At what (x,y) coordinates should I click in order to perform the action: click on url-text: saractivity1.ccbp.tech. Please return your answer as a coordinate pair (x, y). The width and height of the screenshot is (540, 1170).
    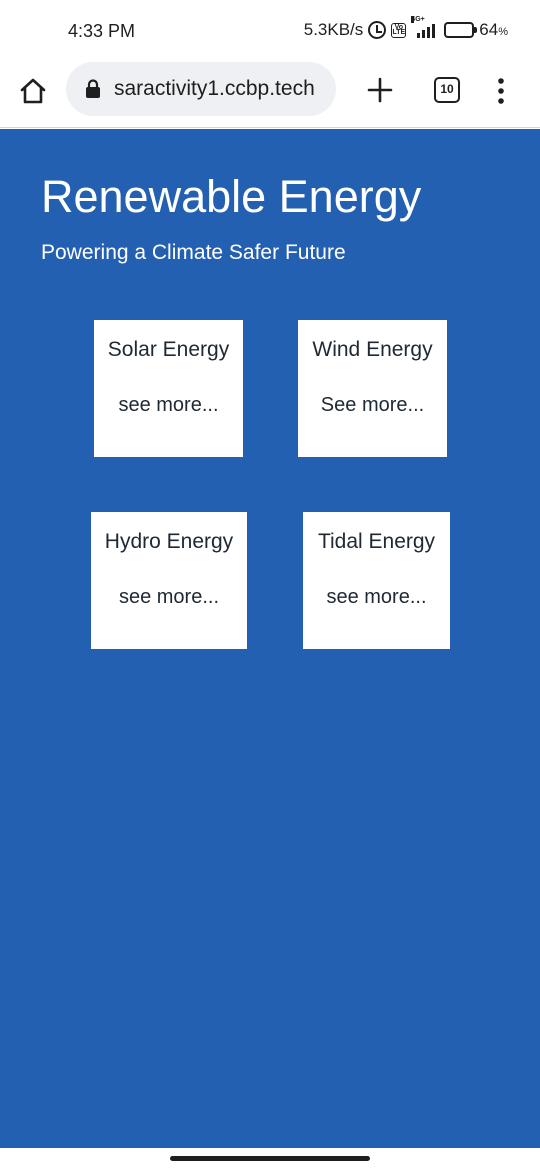
    Looking at the image, I should click on (214, 88).